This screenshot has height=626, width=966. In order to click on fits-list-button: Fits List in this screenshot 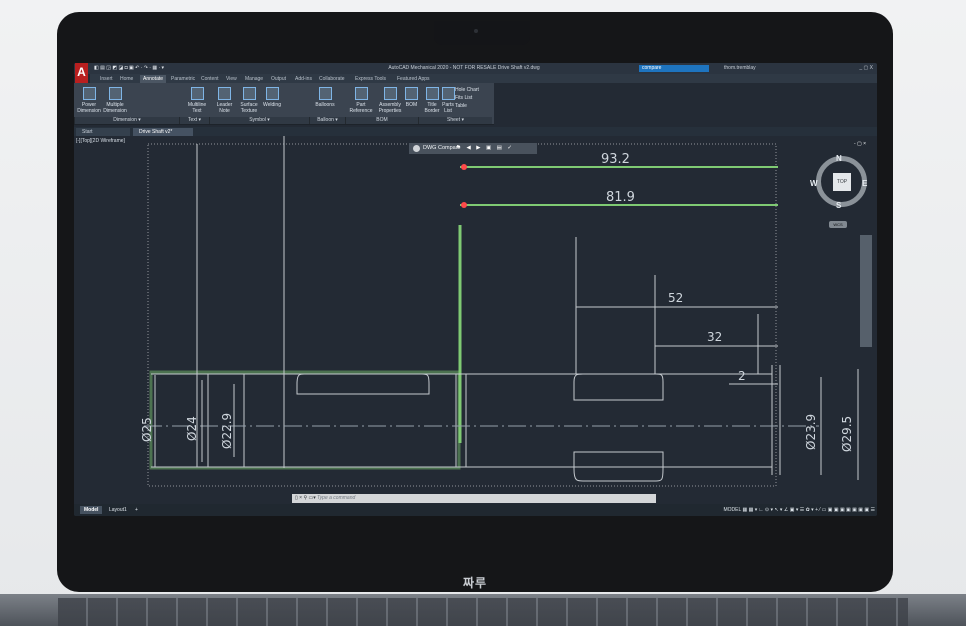, I will do `click(472, 98)`.